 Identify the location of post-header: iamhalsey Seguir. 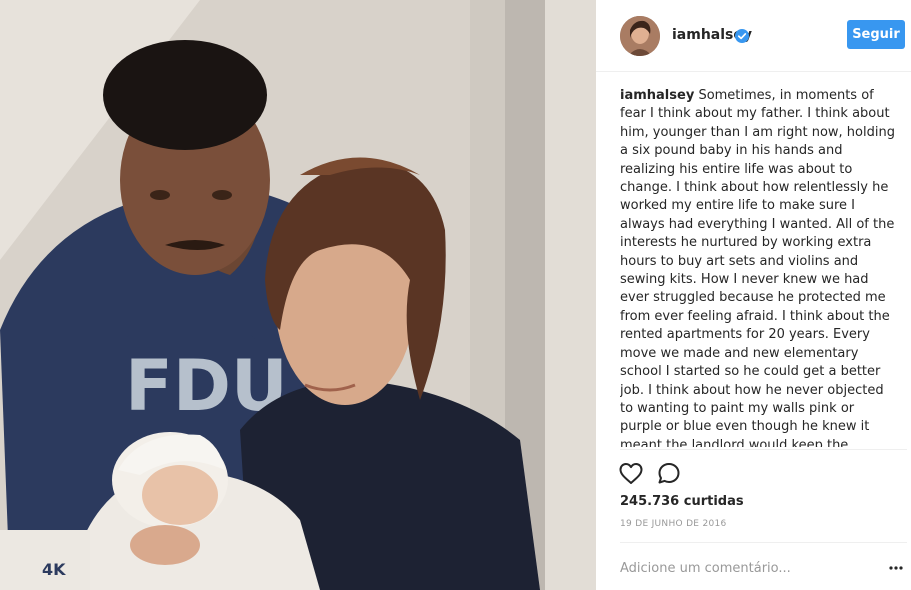
(753, 36).